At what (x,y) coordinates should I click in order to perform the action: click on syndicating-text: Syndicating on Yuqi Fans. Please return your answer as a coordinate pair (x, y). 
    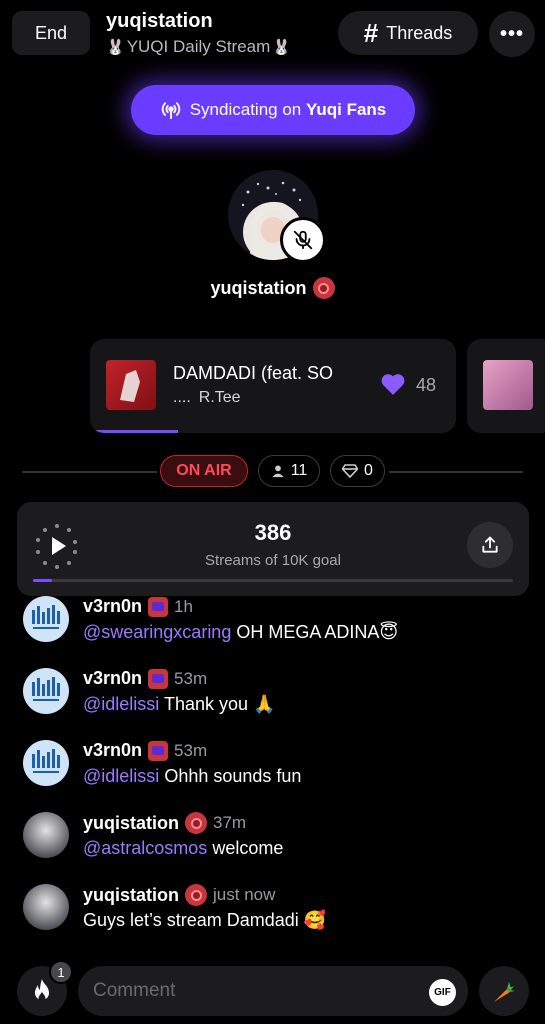
    Looking at the image, I should click on (288, 110).